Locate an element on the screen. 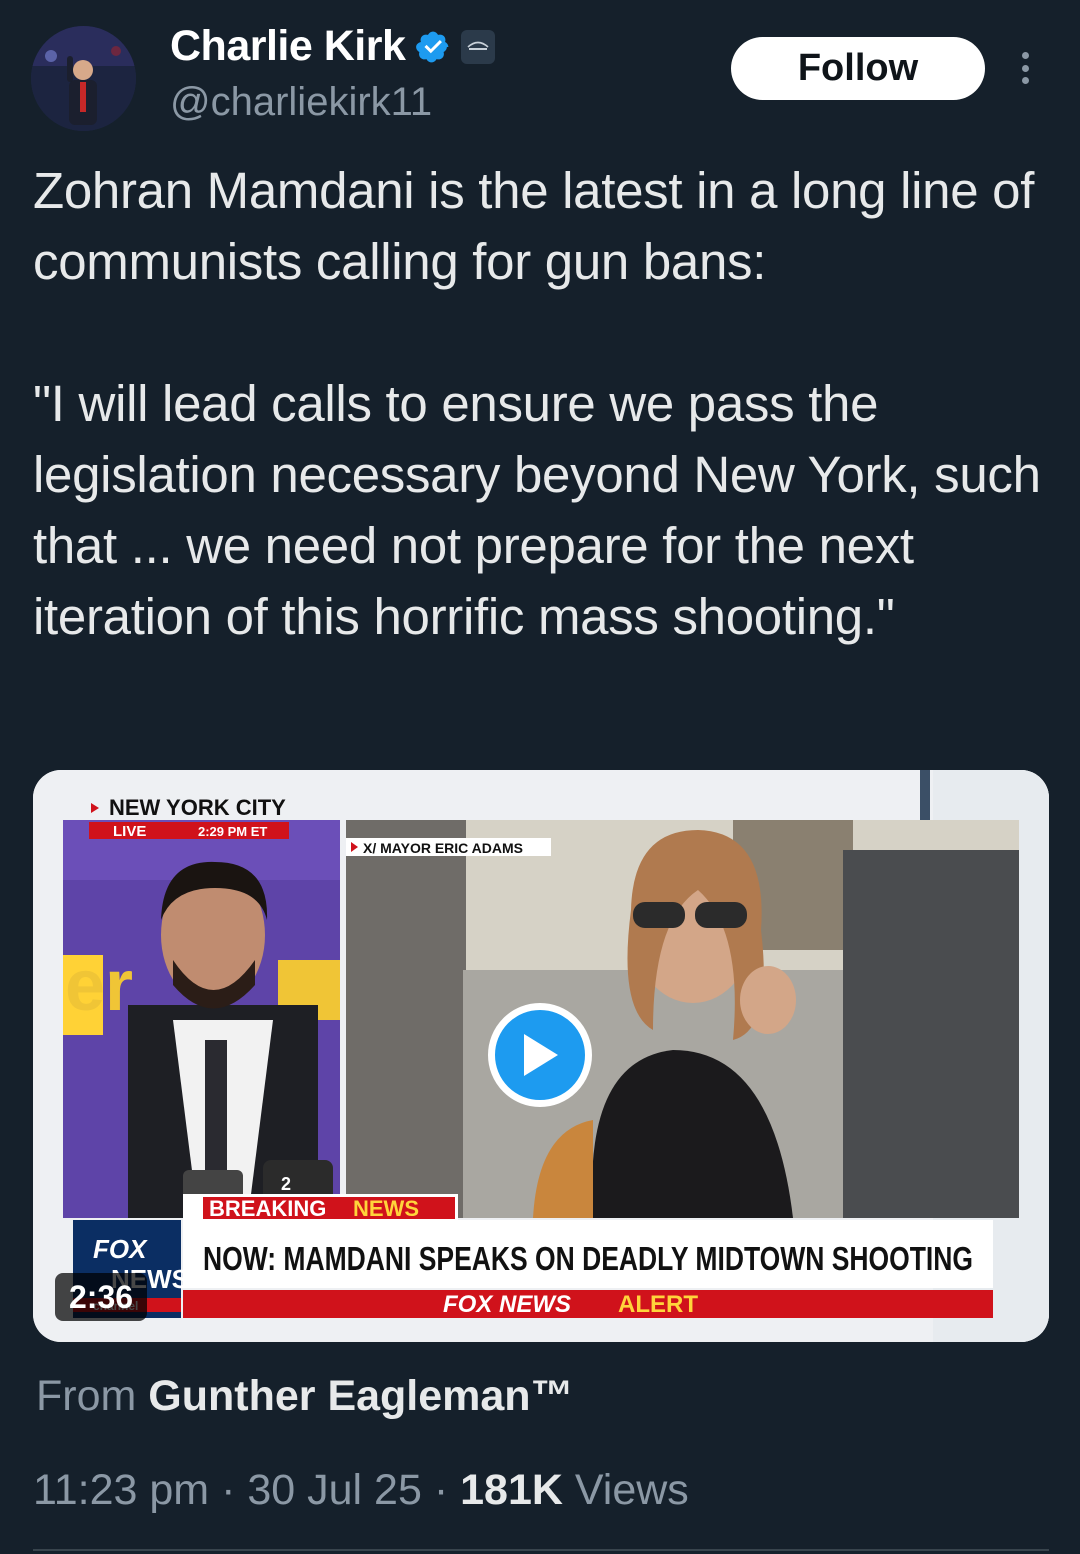 The height and width of the screenshot is (1554, 1080). attribution-line: From Gunther Eagleman™ is located at coordinates (305, 1396).